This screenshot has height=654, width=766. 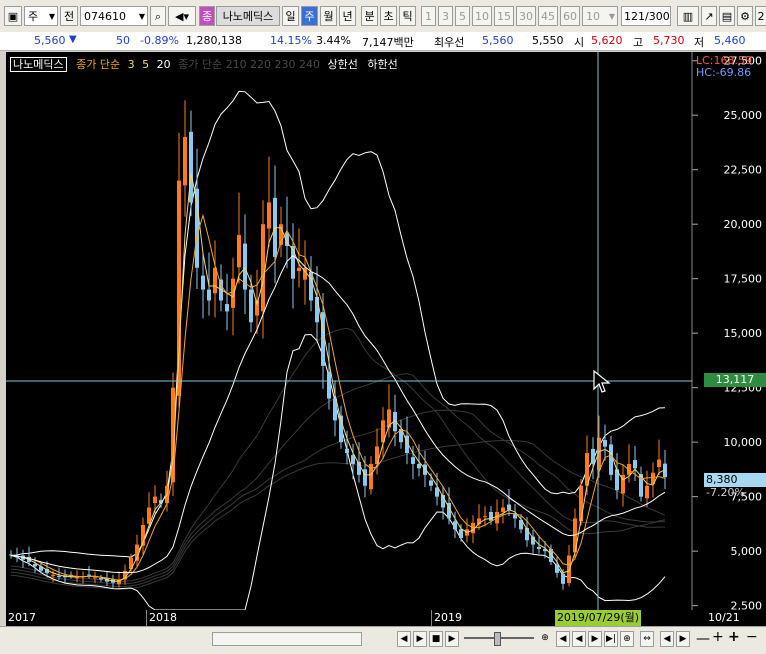 I want to click on bid-price: 5,550, so click(x=548, y=40).